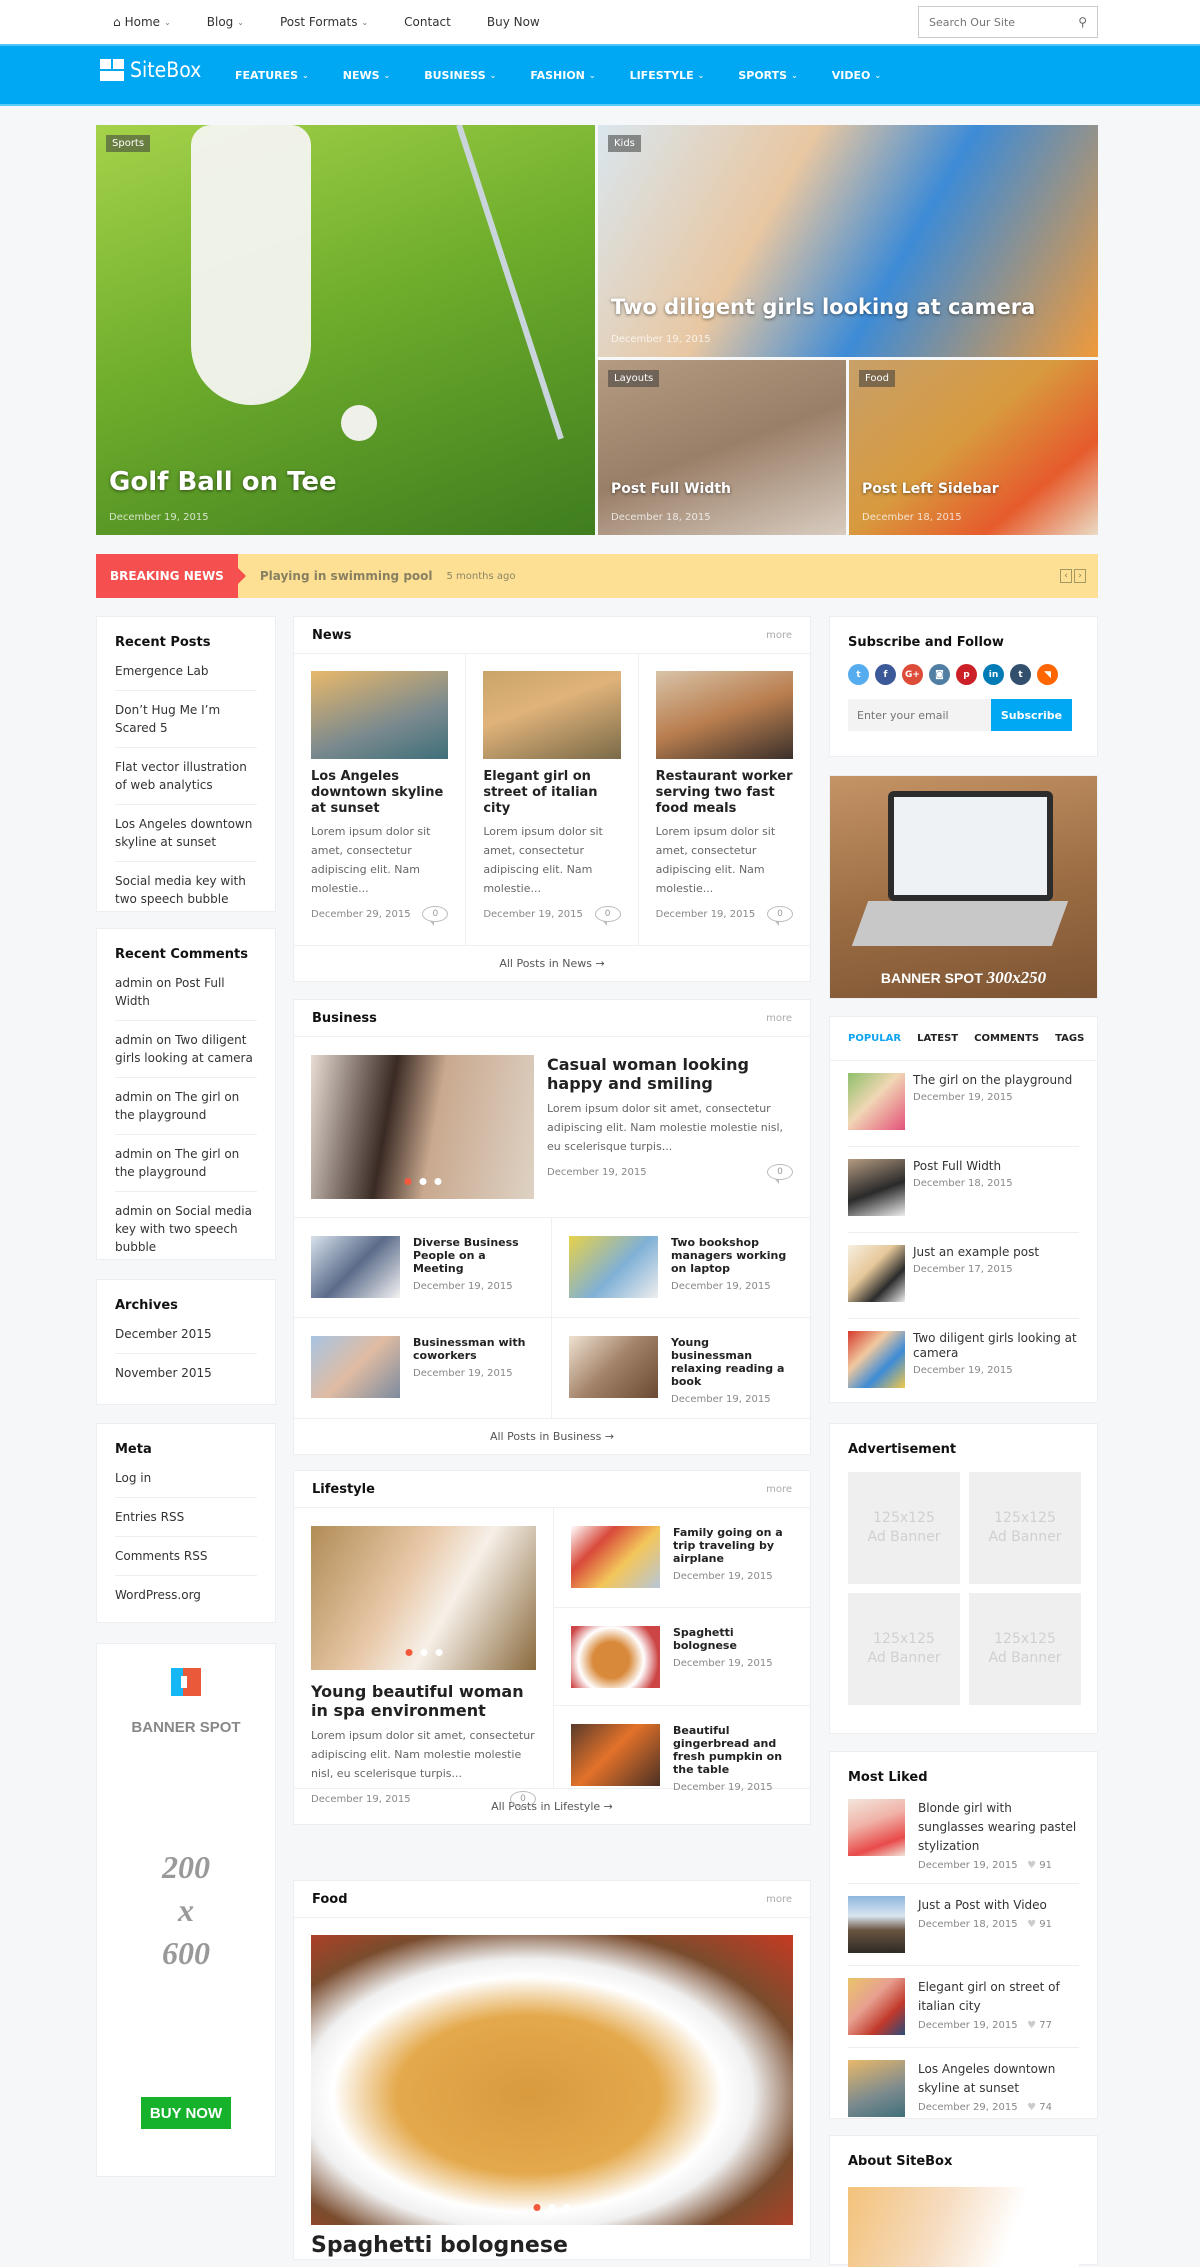 The width and height of the screenshot is (1200, 2267). Describe the element at coordinates (667, 75) in the screenshot. I see `nav-lifestyle: LIFESTYLE ⌄` at that location.